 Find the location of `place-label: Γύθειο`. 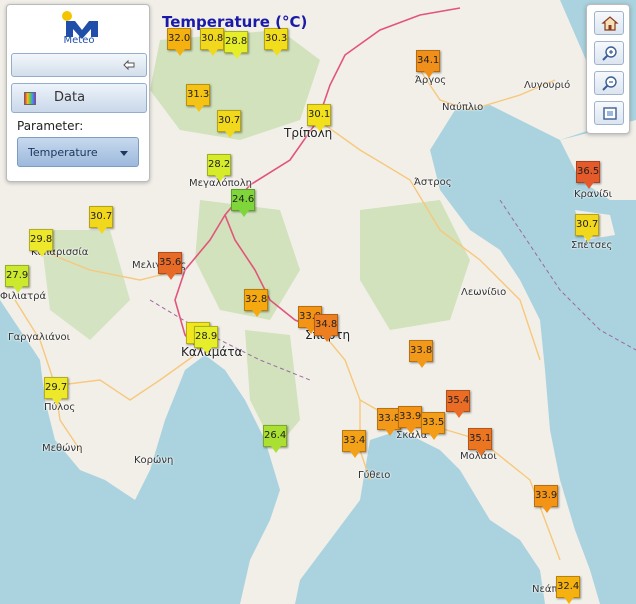

place-label: Γύθειο is located at coordinates (374, 475).